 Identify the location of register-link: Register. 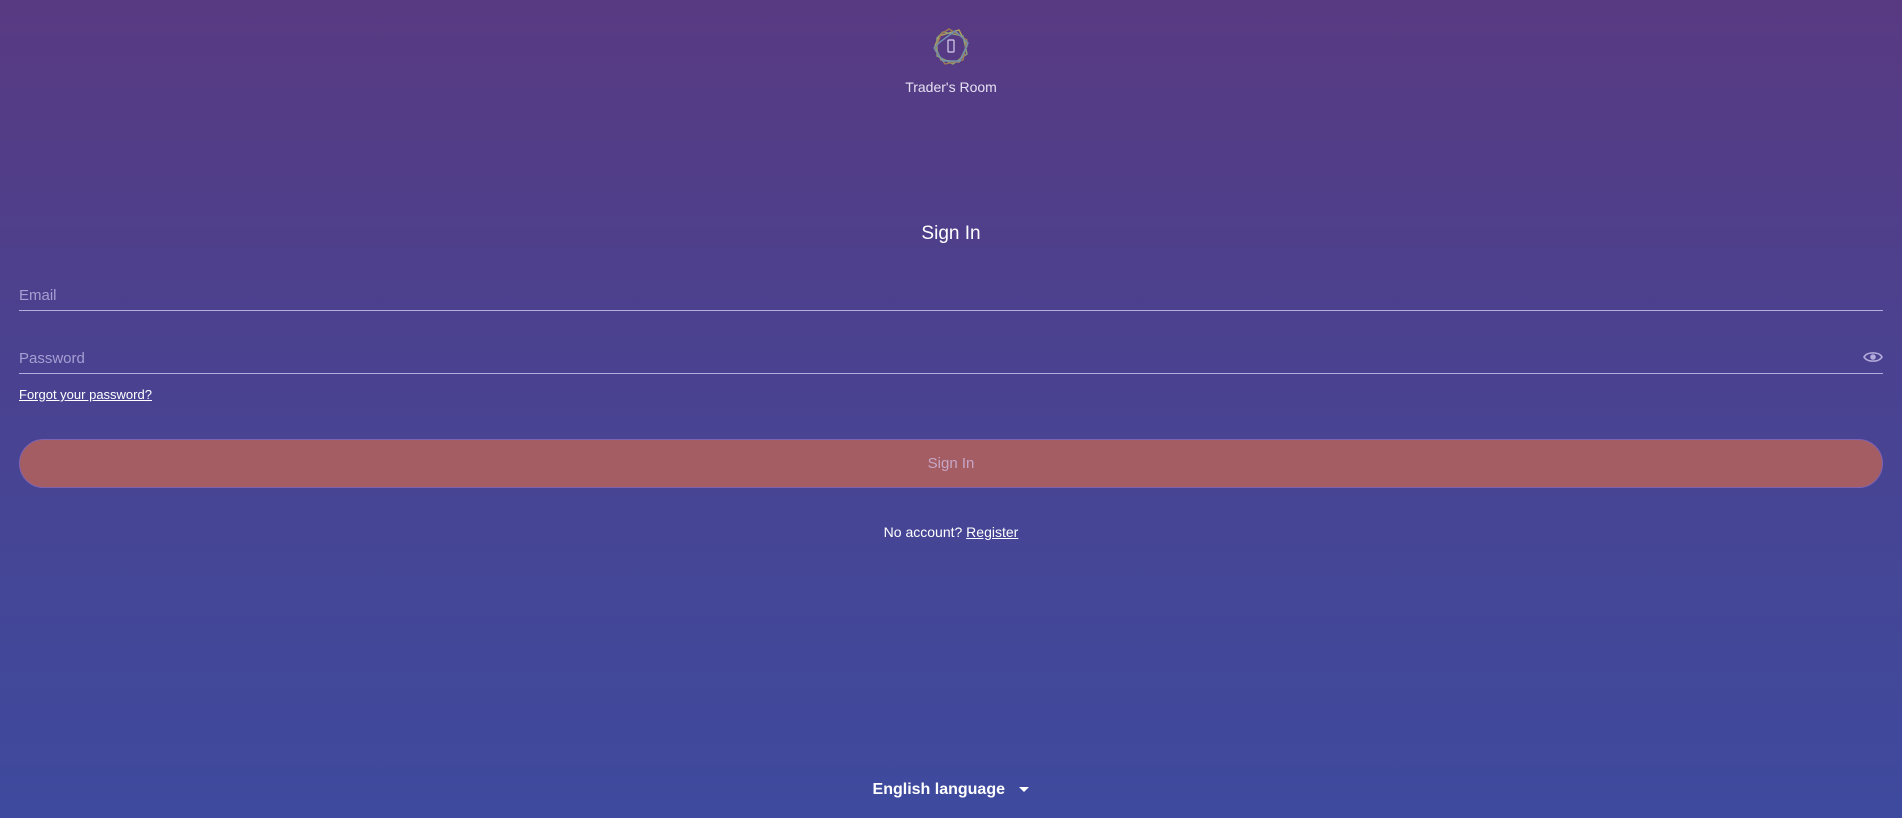
(992, 532).